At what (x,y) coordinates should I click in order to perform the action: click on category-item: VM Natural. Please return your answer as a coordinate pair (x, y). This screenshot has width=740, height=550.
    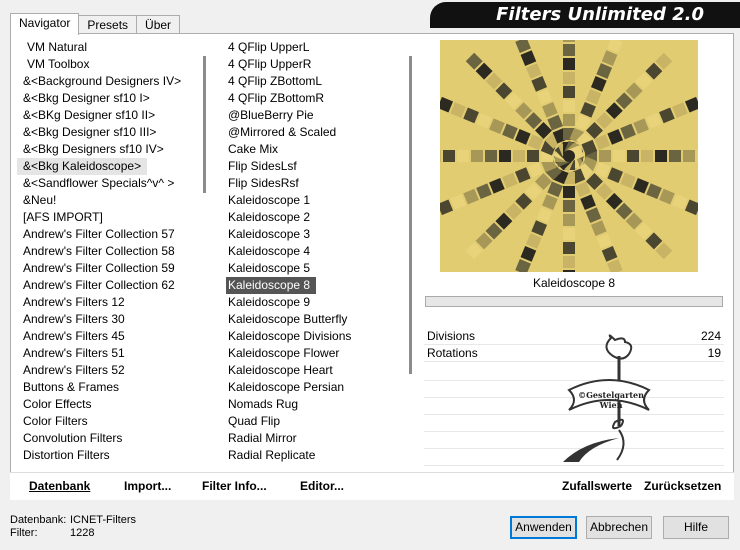
    Looking at the image, I should click on (107, 47).